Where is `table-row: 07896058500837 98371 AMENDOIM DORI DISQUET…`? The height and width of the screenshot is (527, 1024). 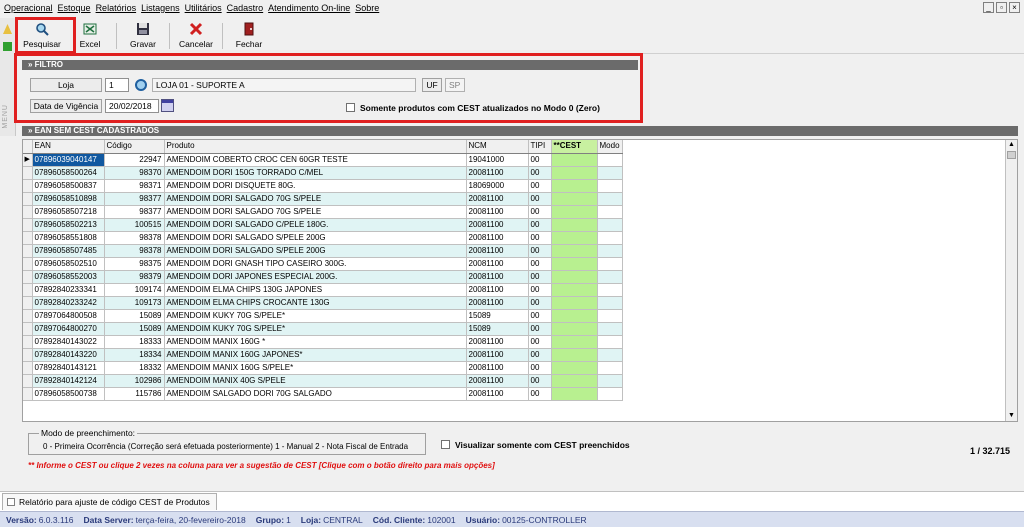
table-row: 07896058500837 98371 AMENDOIM DORI DISQUET… is located at coordinates (323, 186).